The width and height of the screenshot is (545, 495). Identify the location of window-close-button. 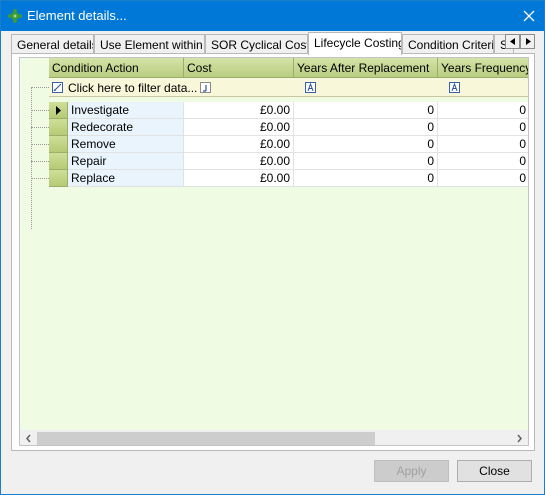
(529, 16).